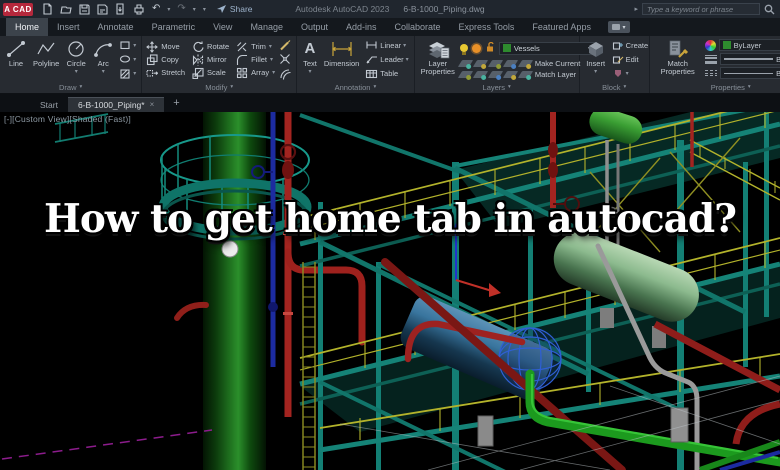 The width and height of the screenshot is (780, 470). Describe the element at coordinates (255, 59) in the screenshot. I see `fillet-tool: Fillet ▾` at that location.